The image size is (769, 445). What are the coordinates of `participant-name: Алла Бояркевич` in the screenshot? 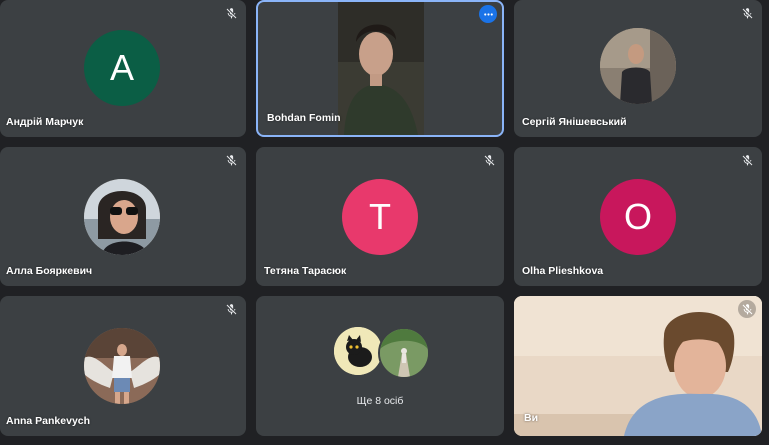 It's located at (49, 271).